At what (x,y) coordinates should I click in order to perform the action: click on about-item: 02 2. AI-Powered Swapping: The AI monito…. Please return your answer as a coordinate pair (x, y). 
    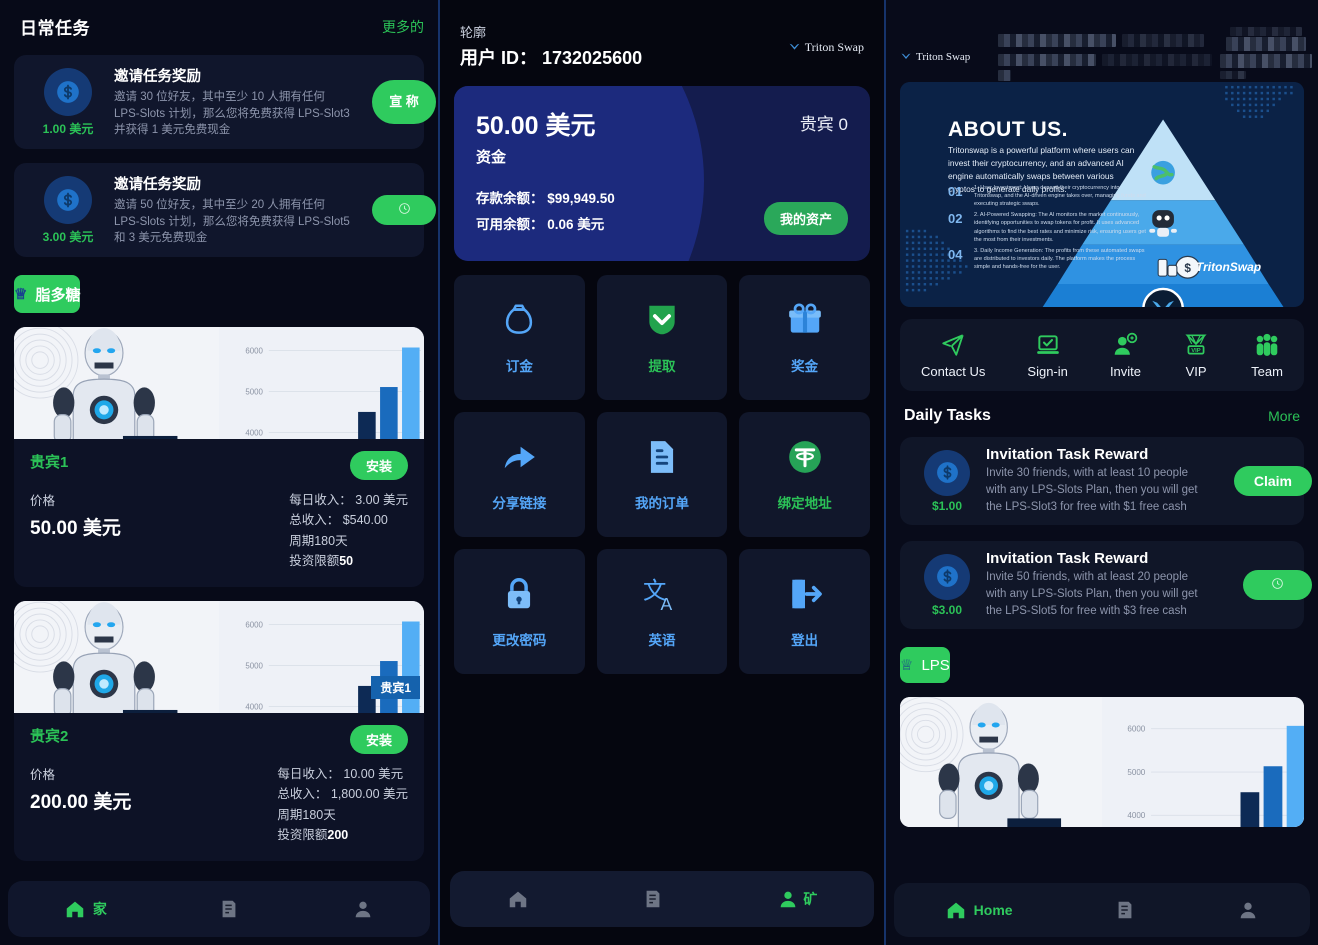
    Looking at the image, I should click on (1048, 227).